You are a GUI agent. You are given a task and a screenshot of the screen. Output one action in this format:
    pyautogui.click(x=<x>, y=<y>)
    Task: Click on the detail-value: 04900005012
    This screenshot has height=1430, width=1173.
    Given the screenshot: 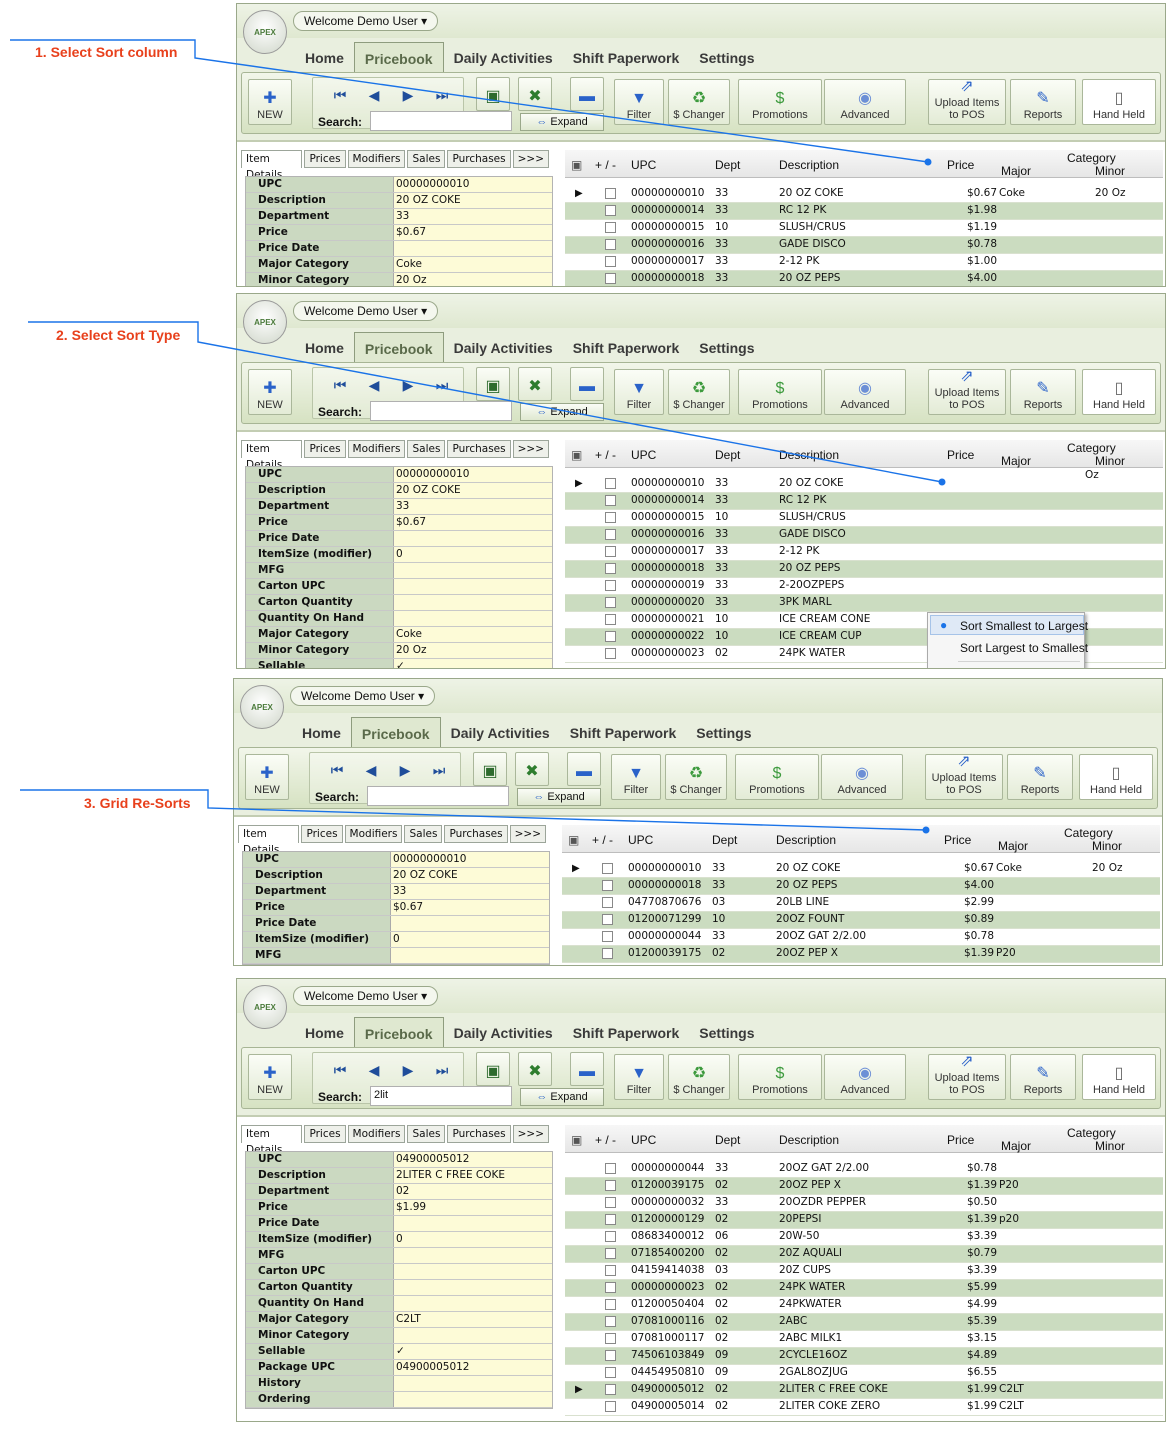 What is the action you would take?
    pyautogui.click(x=473, y=1159)
    